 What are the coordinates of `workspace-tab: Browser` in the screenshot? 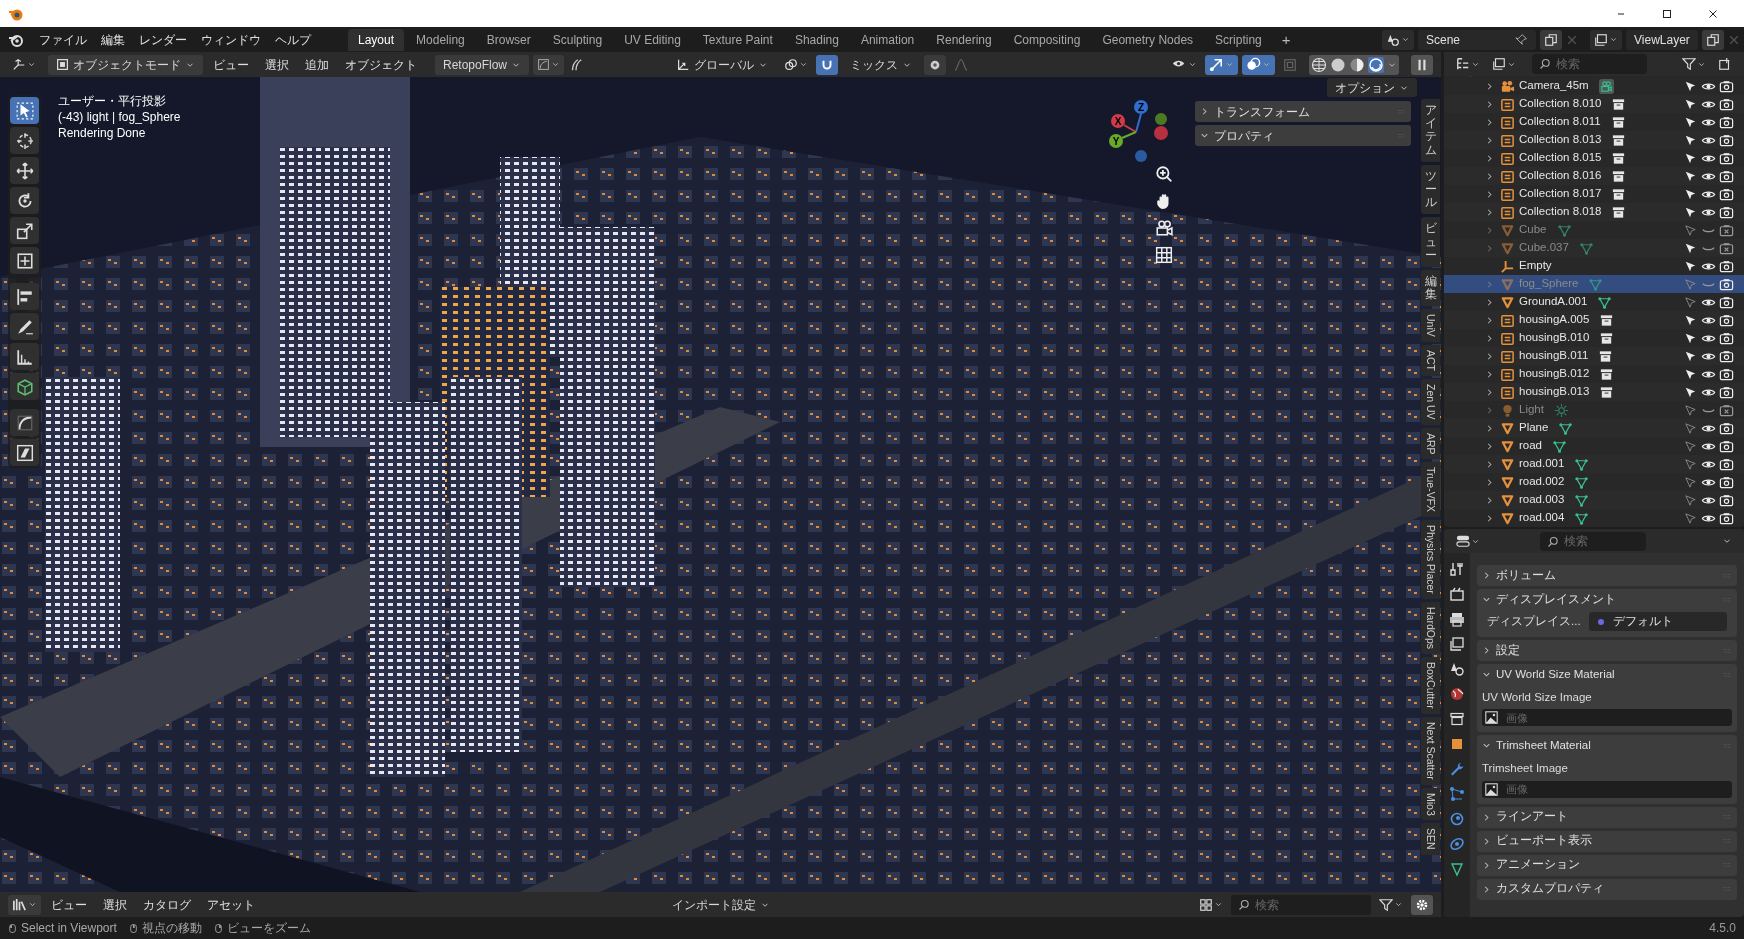 It's located at (508, 39).